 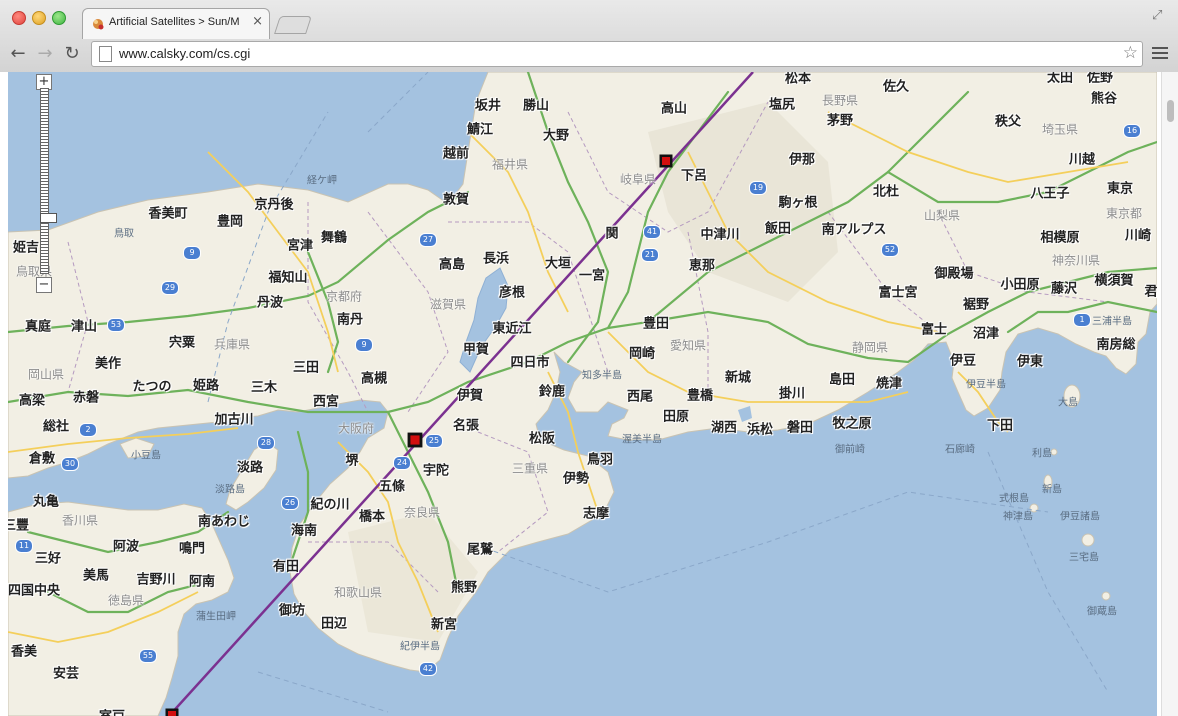 What do you see at coordinates (358, 592) in the screenshot?
I see `prefecture-label: 和歌山県` at bounding box center [358, 592].